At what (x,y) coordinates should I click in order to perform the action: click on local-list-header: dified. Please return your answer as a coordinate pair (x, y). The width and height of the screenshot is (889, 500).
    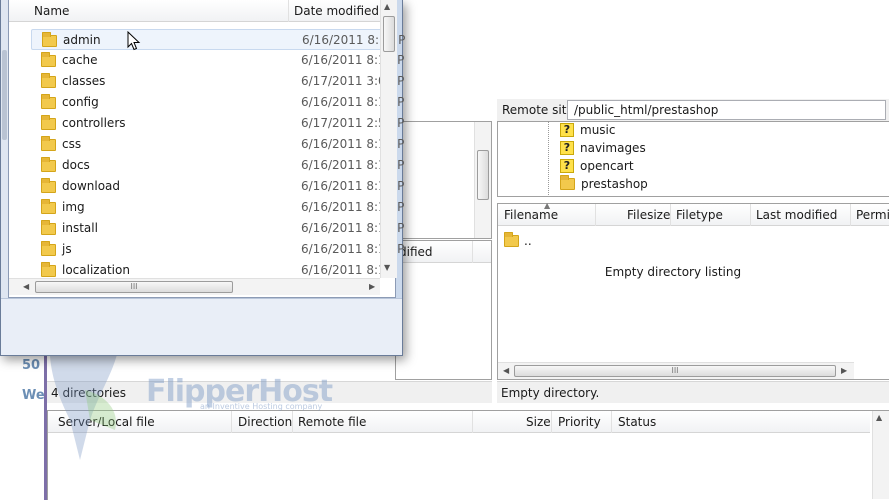
    Looking at the image, I should click on (443, 252).